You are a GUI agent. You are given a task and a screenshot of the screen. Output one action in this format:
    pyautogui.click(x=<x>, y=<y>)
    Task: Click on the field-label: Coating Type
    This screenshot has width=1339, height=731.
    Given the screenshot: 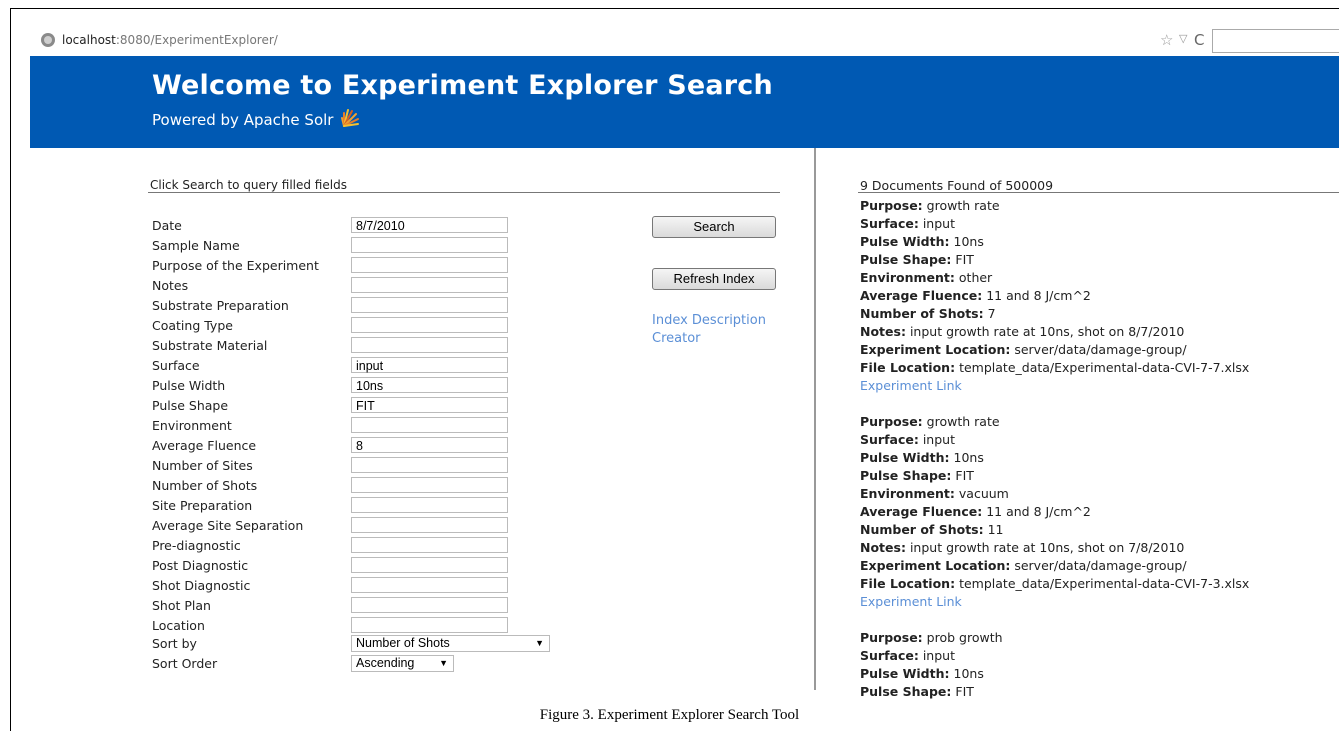 What is the action you would take?
    pyautogui.click(x=192, y=325)
    